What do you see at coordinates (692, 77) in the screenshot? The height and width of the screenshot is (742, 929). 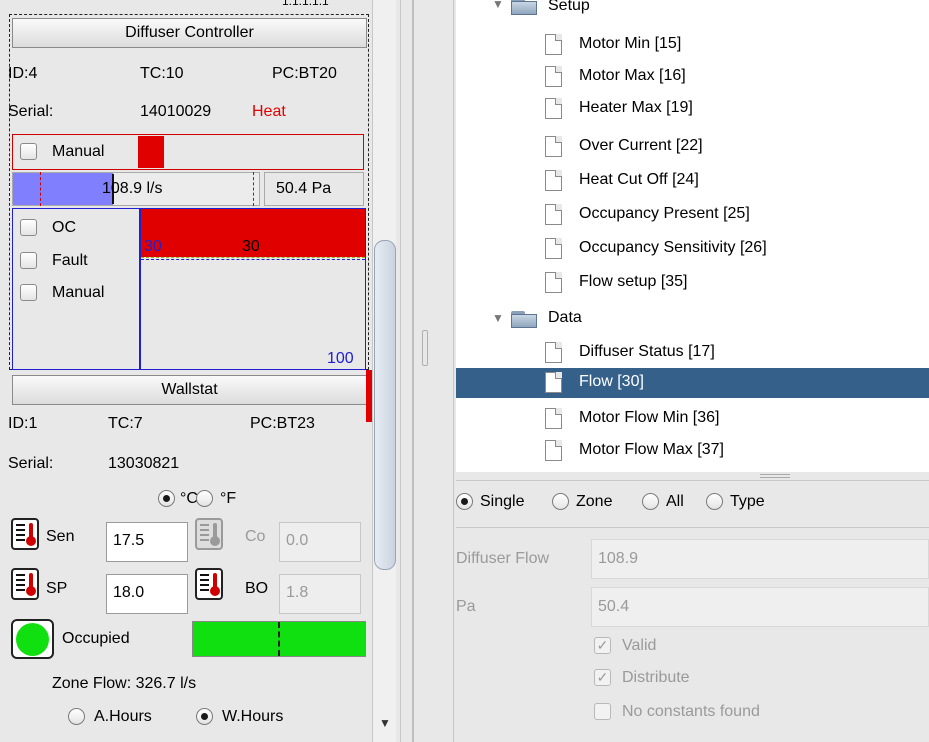 I see `tree-row-setup-item: Motor Max [16]` at bounding box center [692, 77].